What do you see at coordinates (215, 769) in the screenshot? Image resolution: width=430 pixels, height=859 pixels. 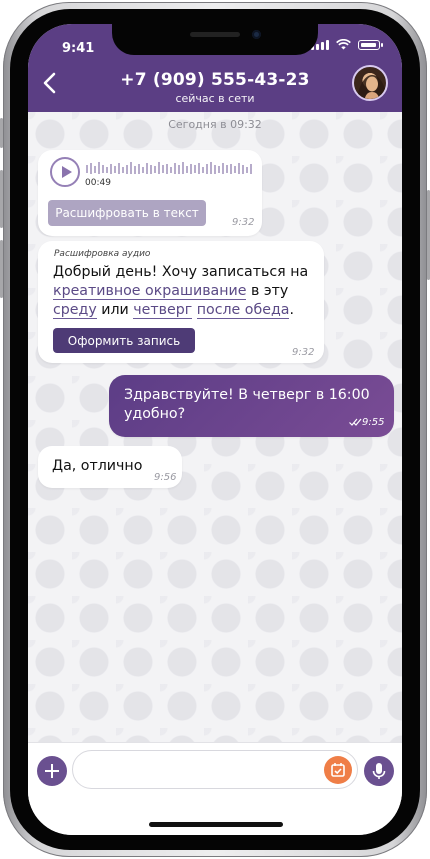 I see `message-input` at bounding box center [215, 769].